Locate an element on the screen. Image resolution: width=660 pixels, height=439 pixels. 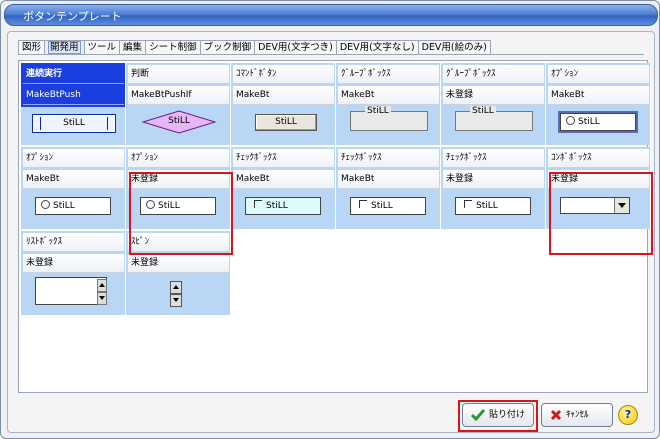
command-button-sample: StiLL is located at coordinates (286, 122).